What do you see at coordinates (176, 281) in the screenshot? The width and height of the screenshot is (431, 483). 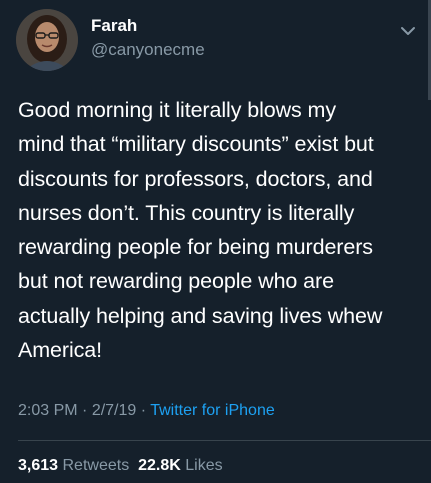 I see `tweet-text-line: but not rewarding people who are` at bounding box center [176, 281].